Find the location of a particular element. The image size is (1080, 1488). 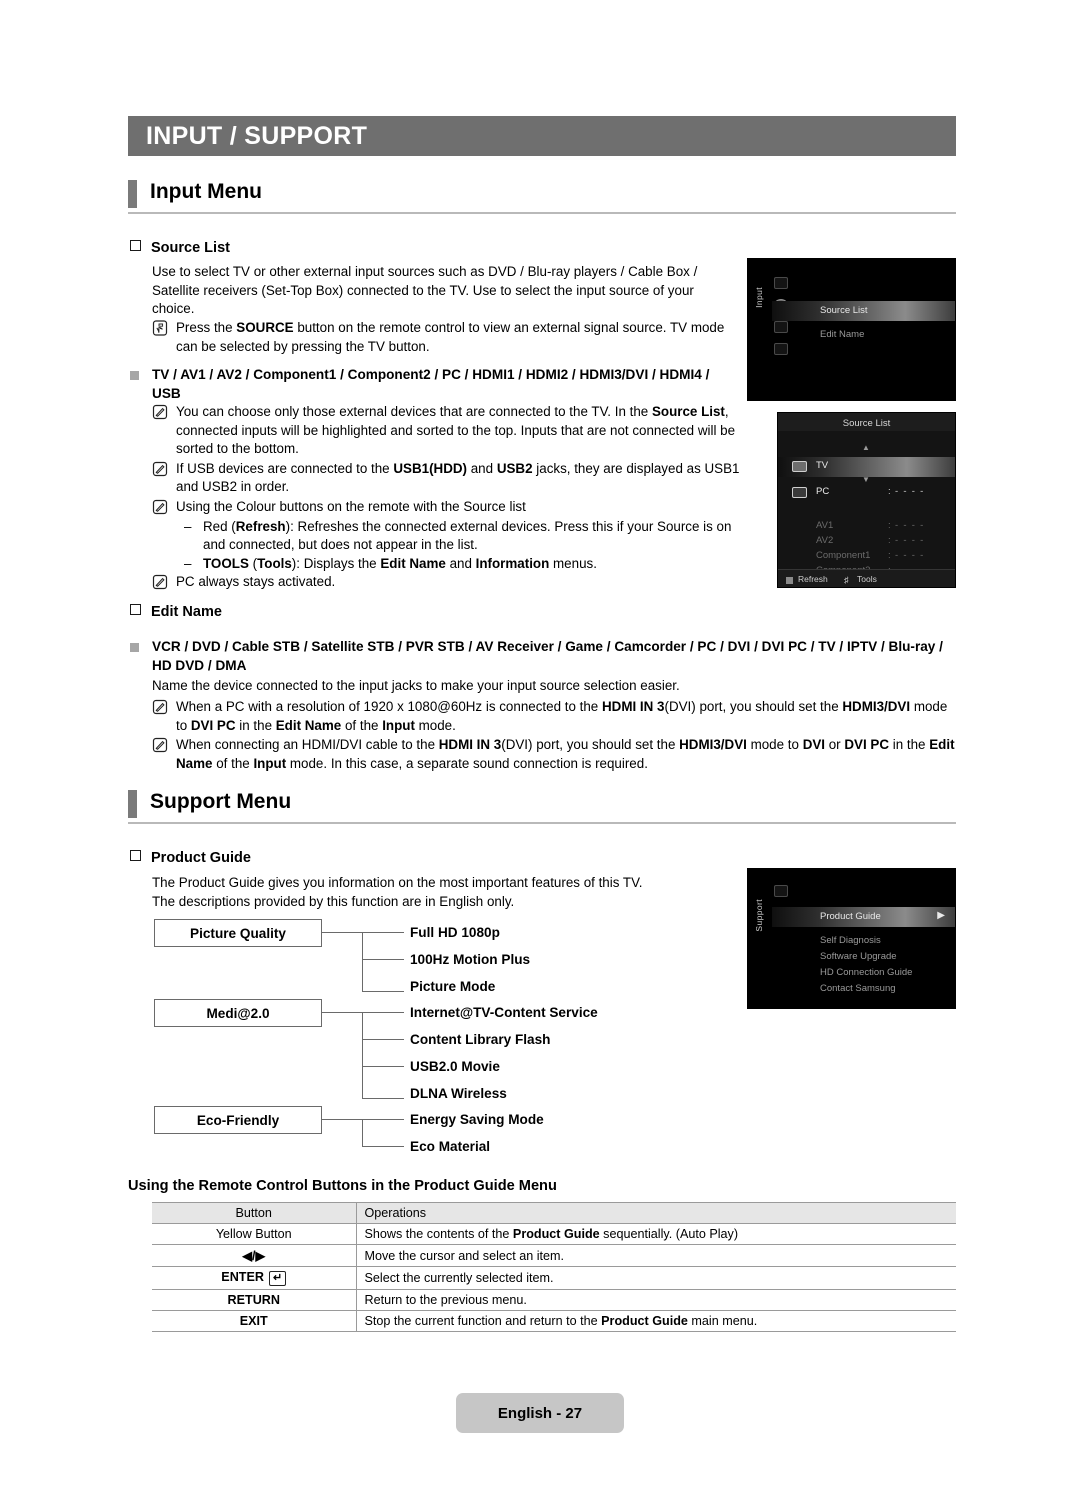

osd-item-product-guide: Product Guide is located at coordinates (850, 916).